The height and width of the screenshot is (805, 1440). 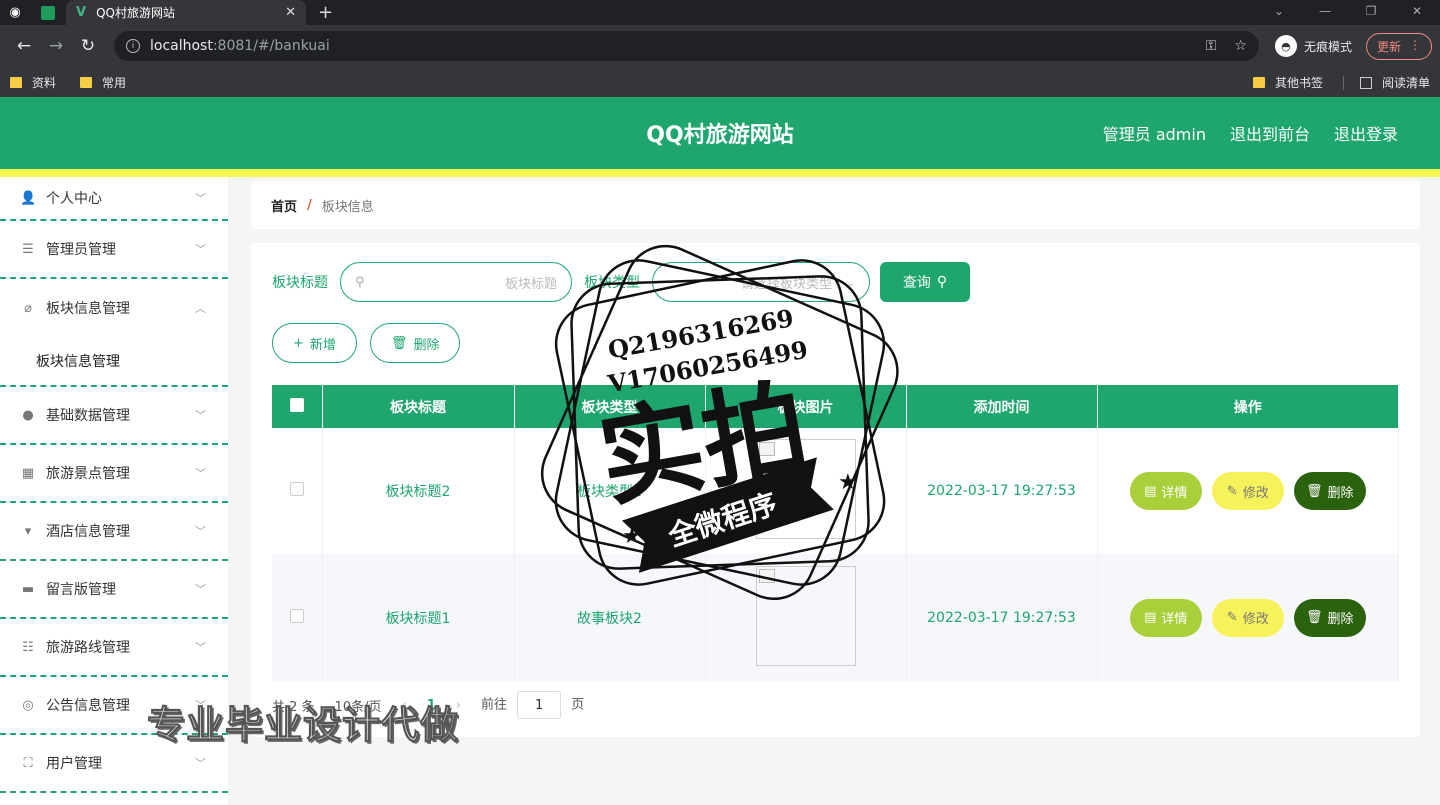 What do you see at coordinates (314, 343) in the screenshot?
I see `add-button: + 新增` at bounding box center [314, 343].